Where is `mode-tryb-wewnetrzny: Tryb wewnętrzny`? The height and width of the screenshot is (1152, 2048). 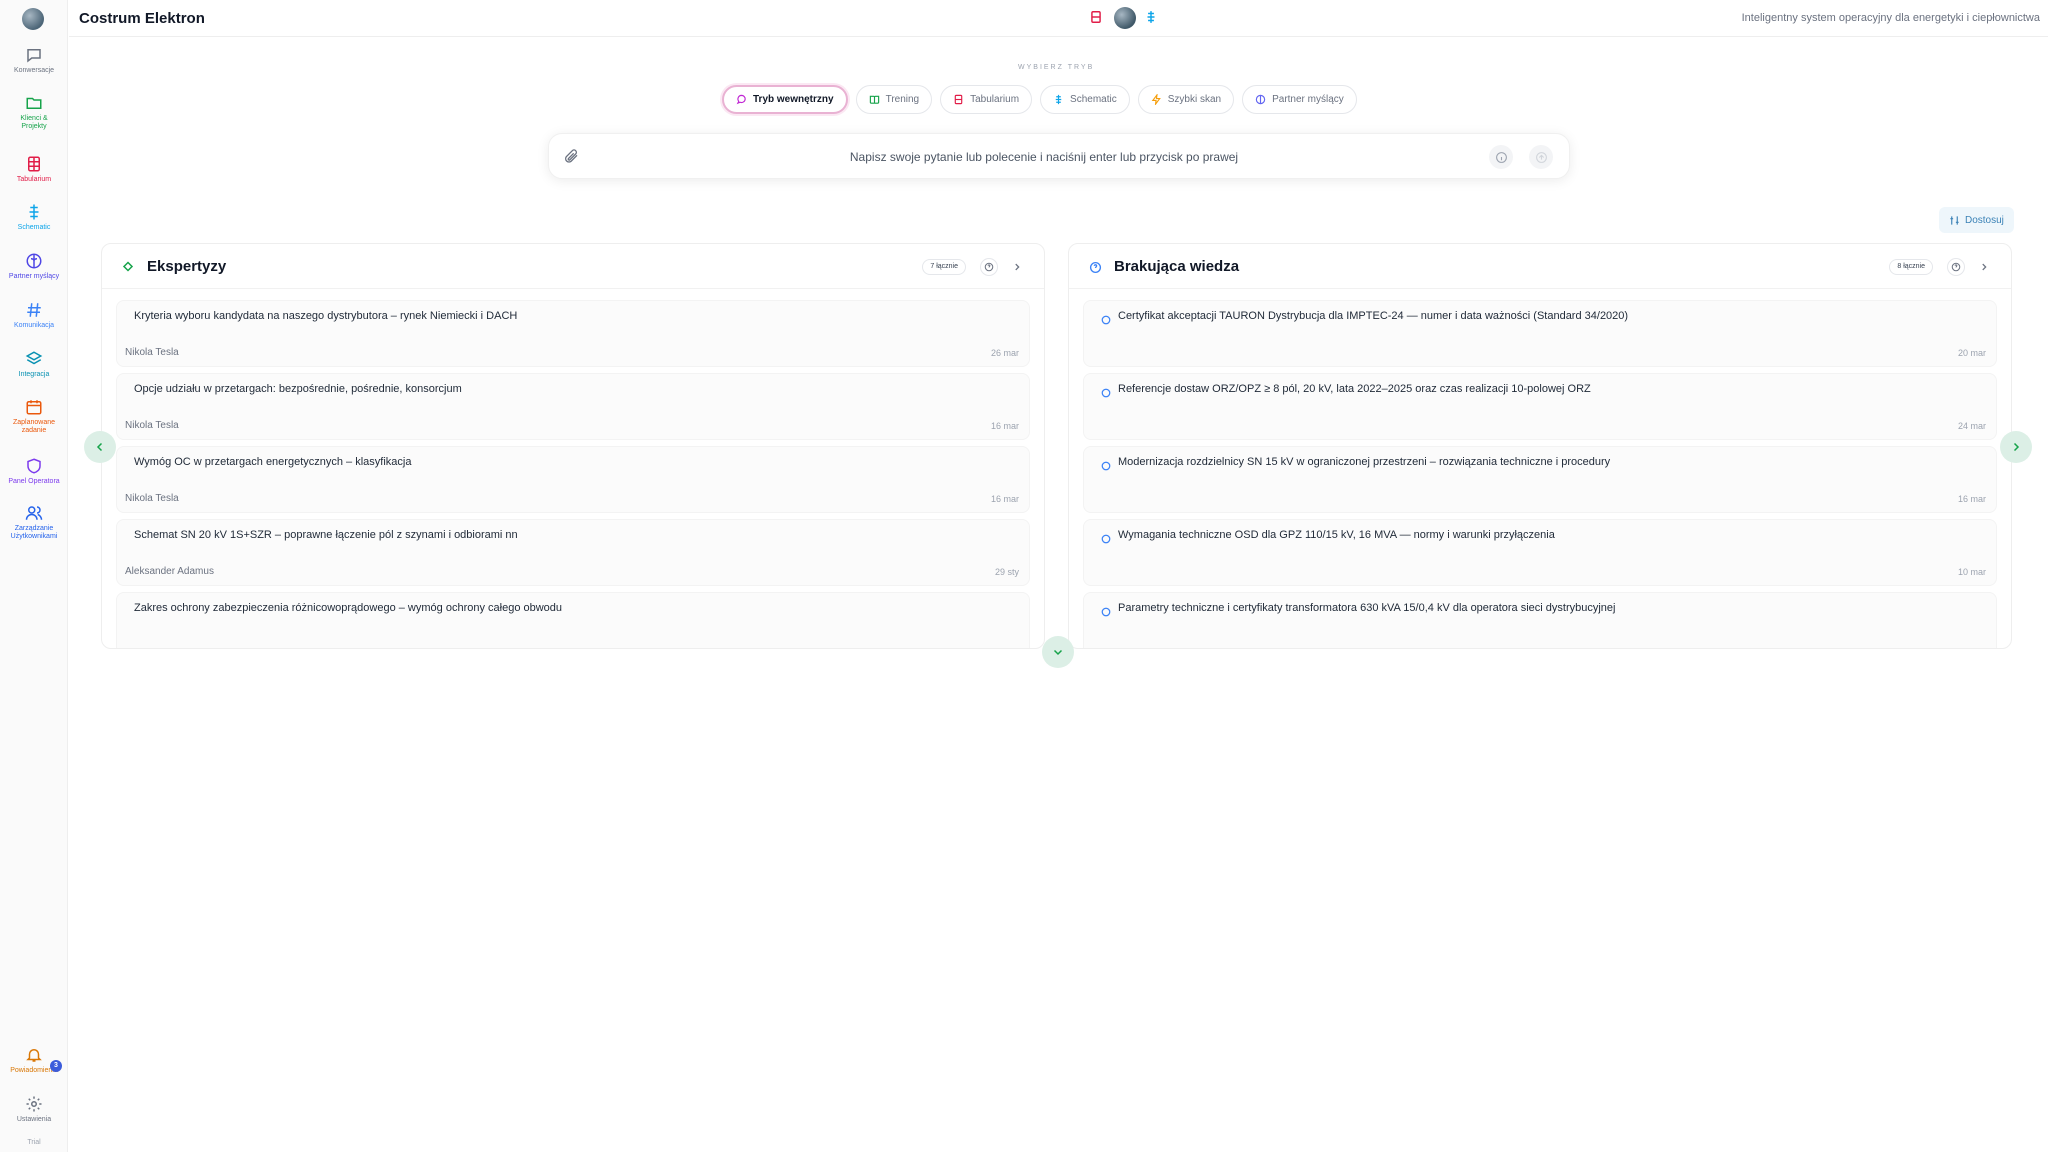 mode-tryb-wewnetrzny: Tryb wewnętrzny is located at coordinates (785, 99).